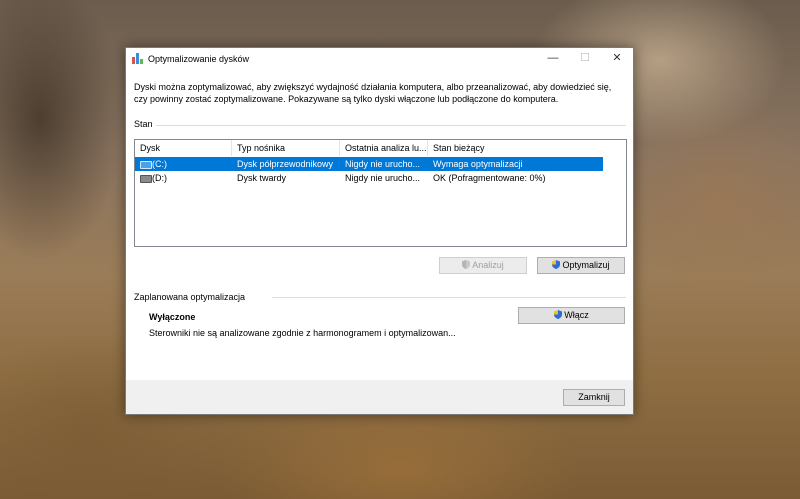 This screenshot has height=499, width=800. Describe the element at coordinates (137, 58) in the screenshot. I see `defrag-app-icon` at that location.